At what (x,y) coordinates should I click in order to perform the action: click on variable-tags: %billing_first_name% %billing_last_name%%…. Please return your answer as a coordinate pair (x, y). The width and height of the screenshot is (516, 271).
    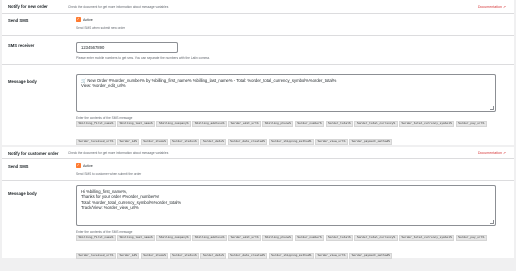
    Looking at the image, I should click on (296, 253).